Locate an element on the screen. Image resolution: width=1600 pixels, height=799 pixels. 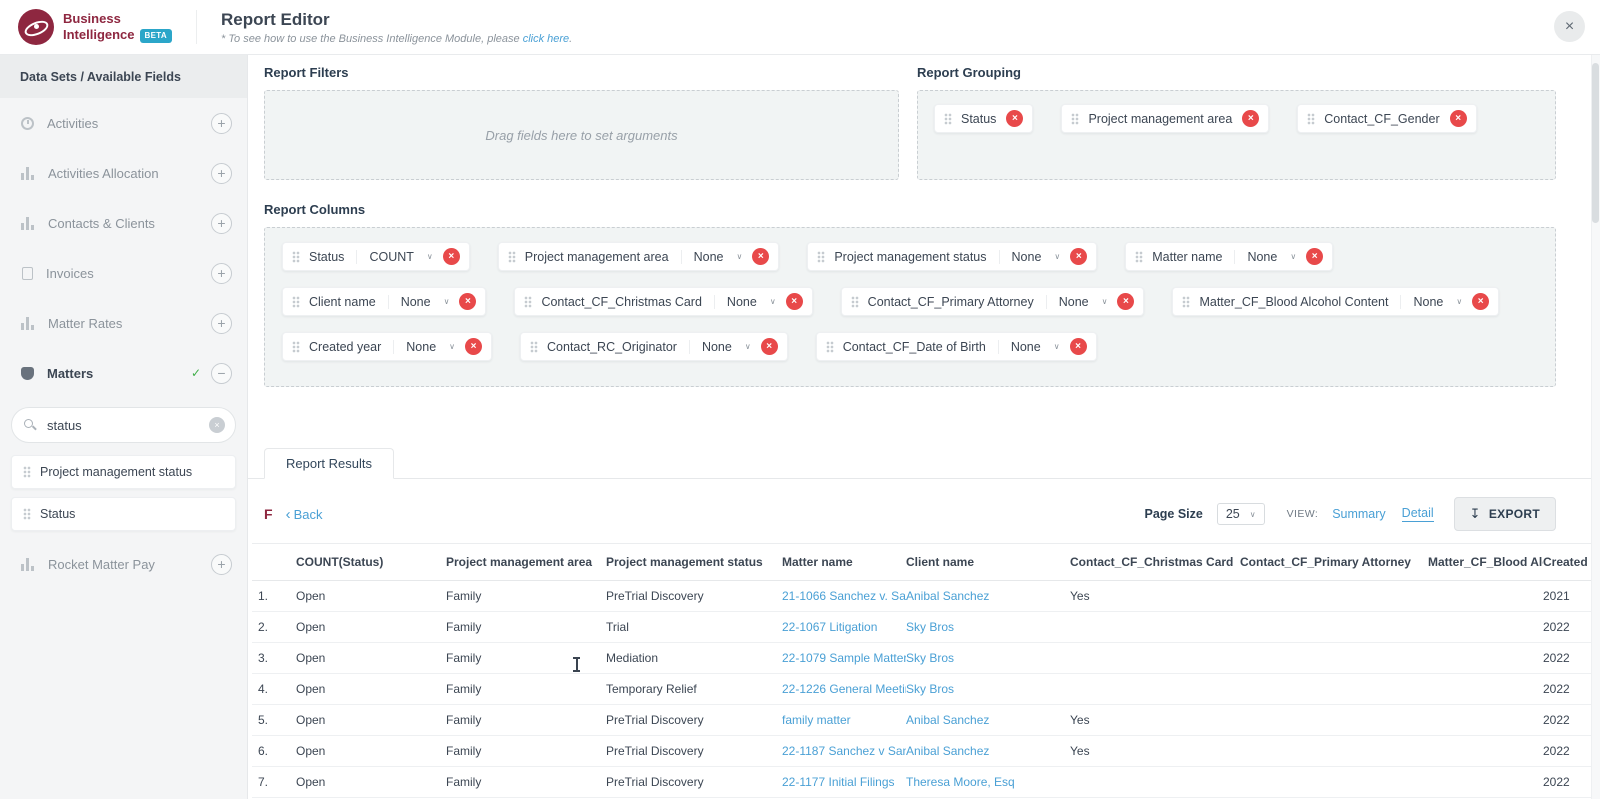
sidebar-dataset-item: Rocket Matter Pay + is located at coordinates (123, 564).